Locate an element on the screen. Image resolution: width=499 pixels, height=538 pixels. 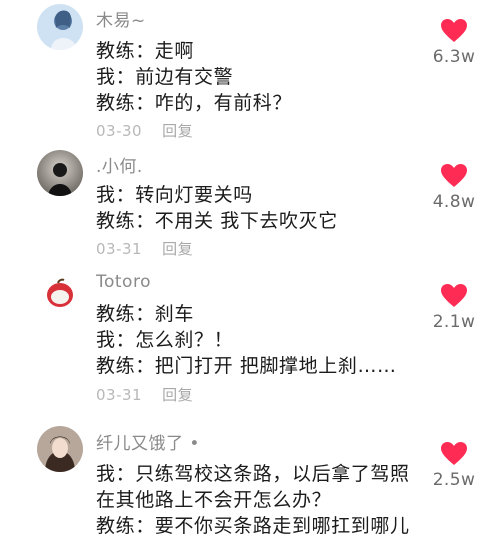
comment-meta: 03-30 回复 is located at coordinates (144, 130).